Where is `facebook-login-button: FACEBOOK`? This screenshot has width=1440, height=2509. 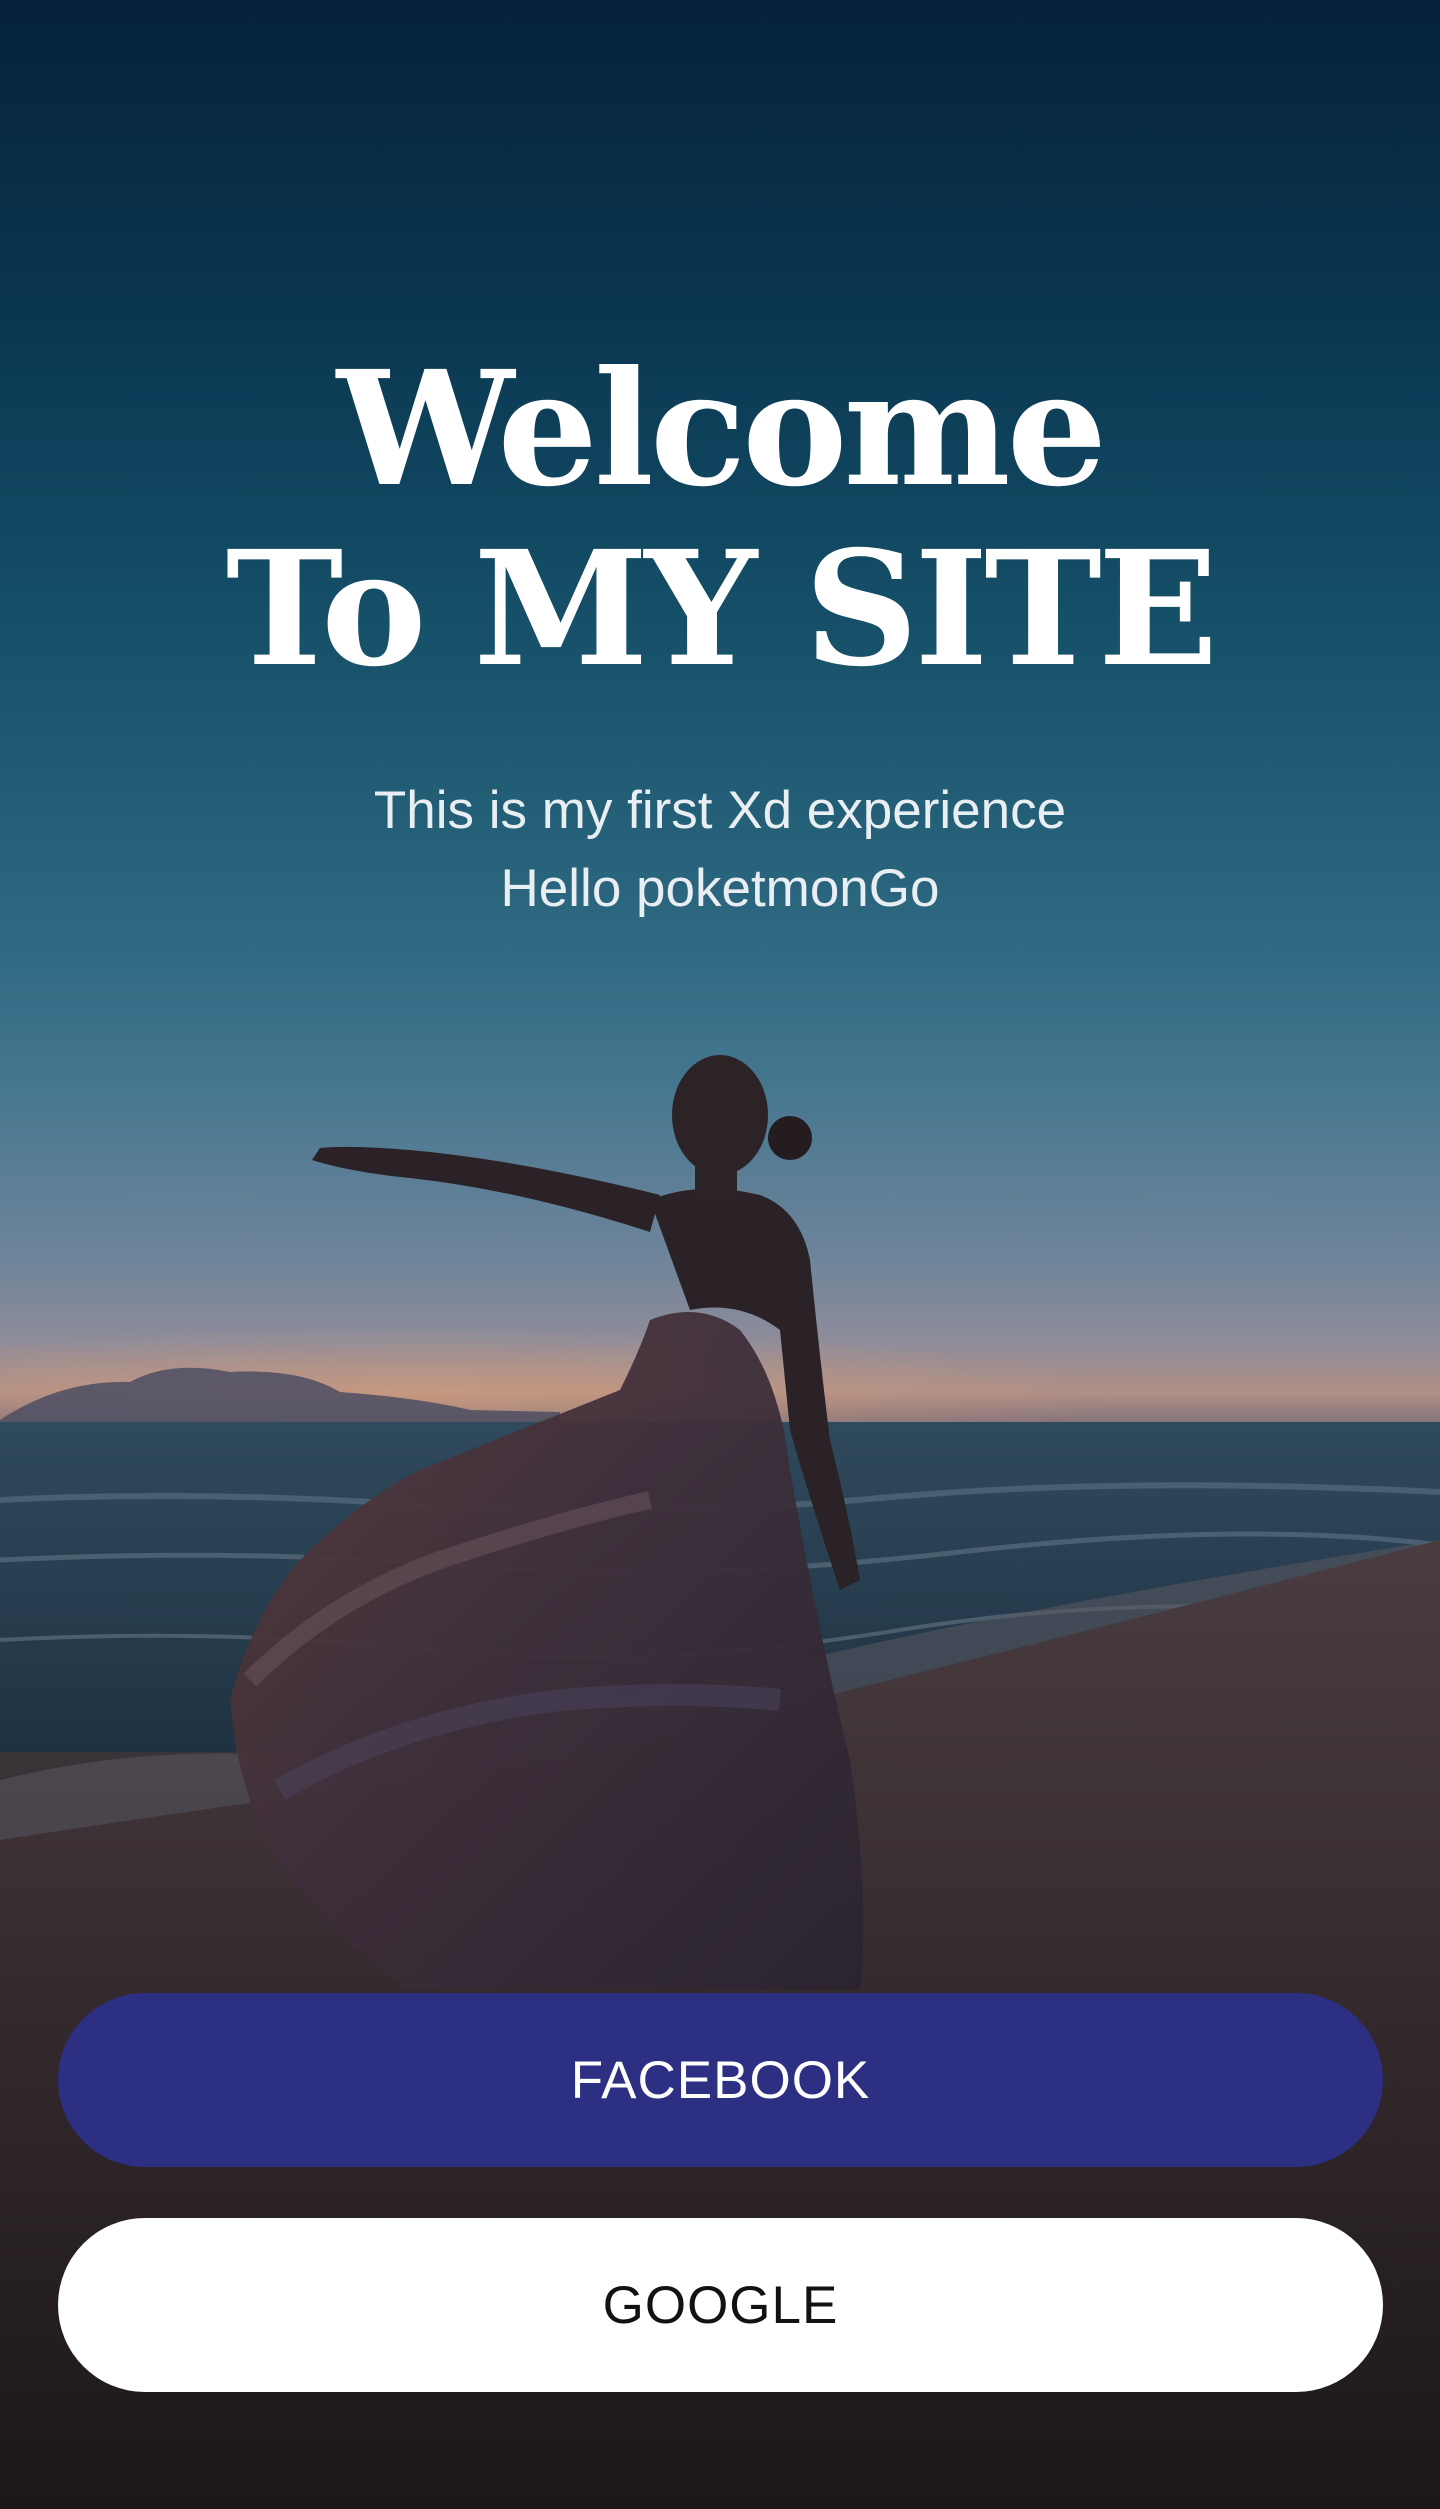
facebook-login-button: FACEBOOK is located at coordinates (720, 2080).